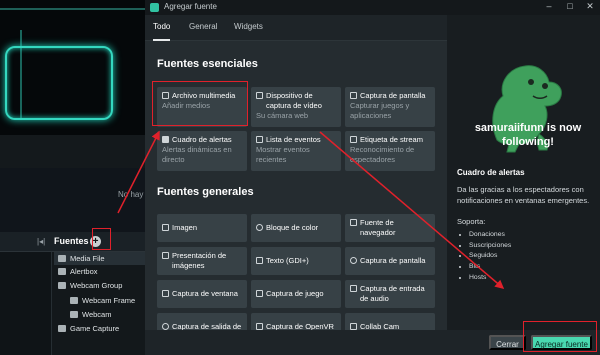 This screenshot has width=600, height=355. What do you see at coordinates (62, 285) in the screenshot?
I see `folder-icon` at bounding box center [62, 285].